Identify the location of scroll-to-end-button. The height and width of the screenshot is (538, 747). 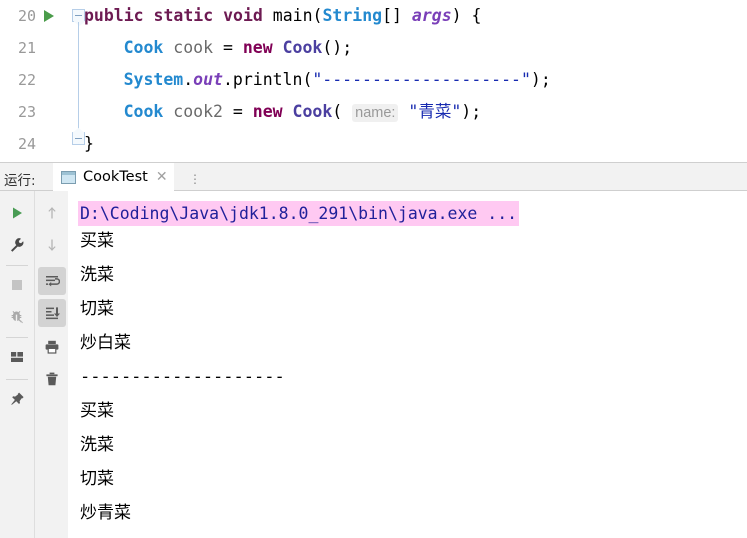
(52, 313).